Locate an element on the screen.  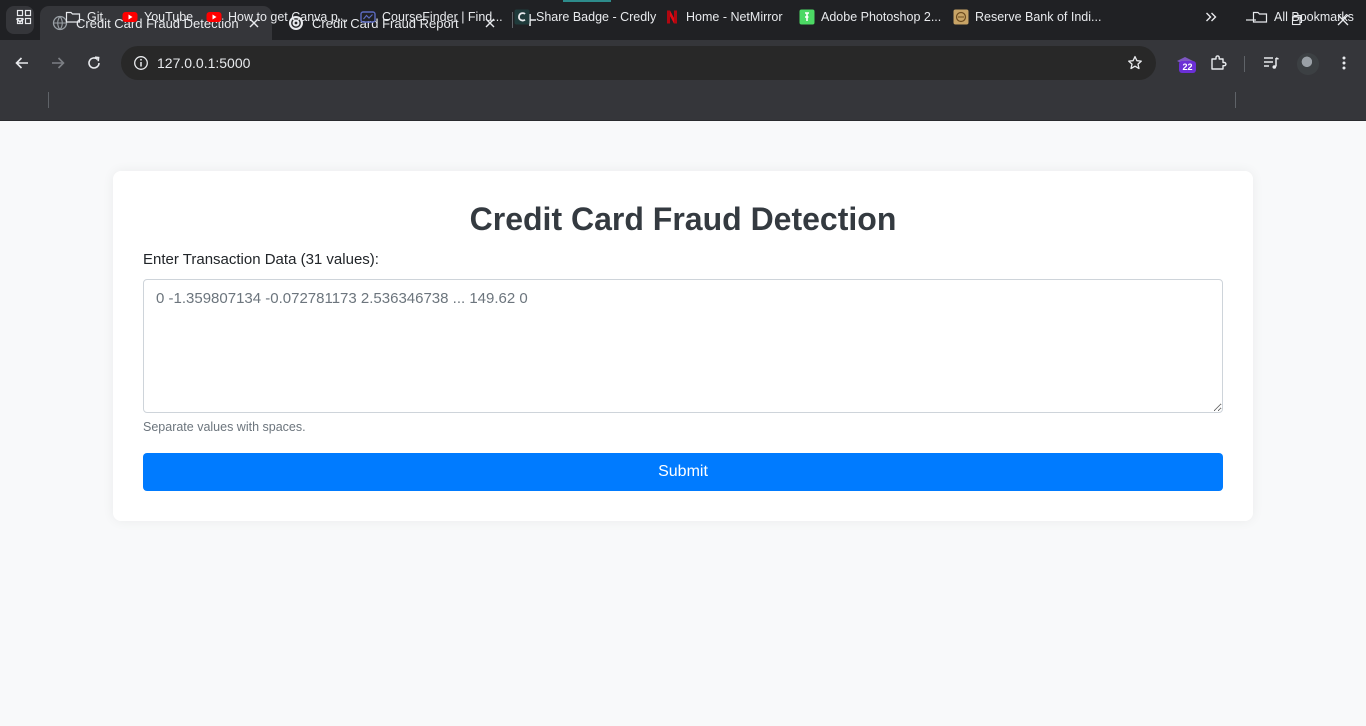
bookmark-star-icon is located at coordinates (1135, 63).